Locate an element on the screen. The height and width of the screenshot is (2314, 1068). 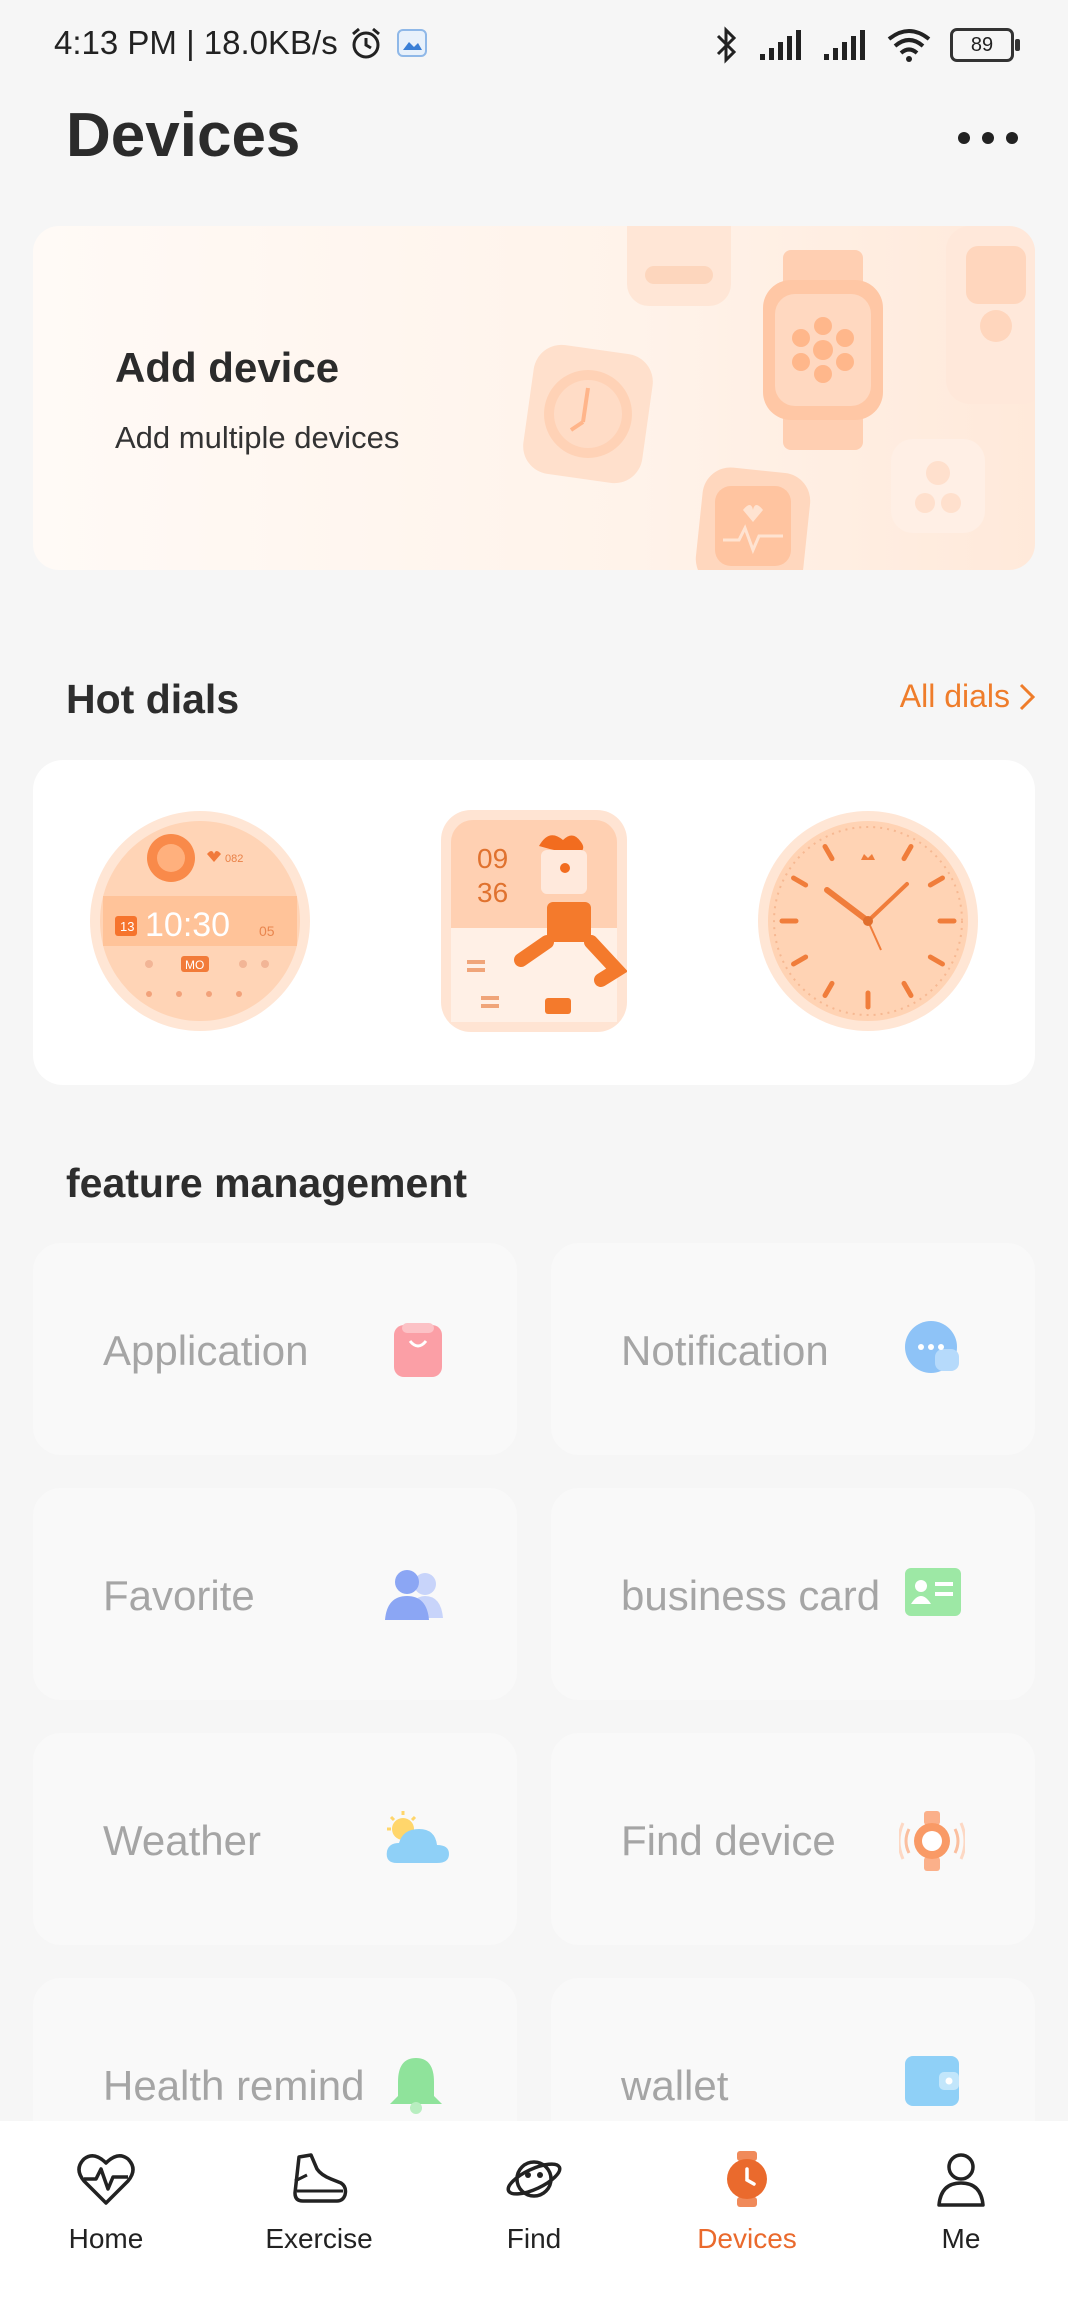
bag-icon is located at coordinates (418, 1350).